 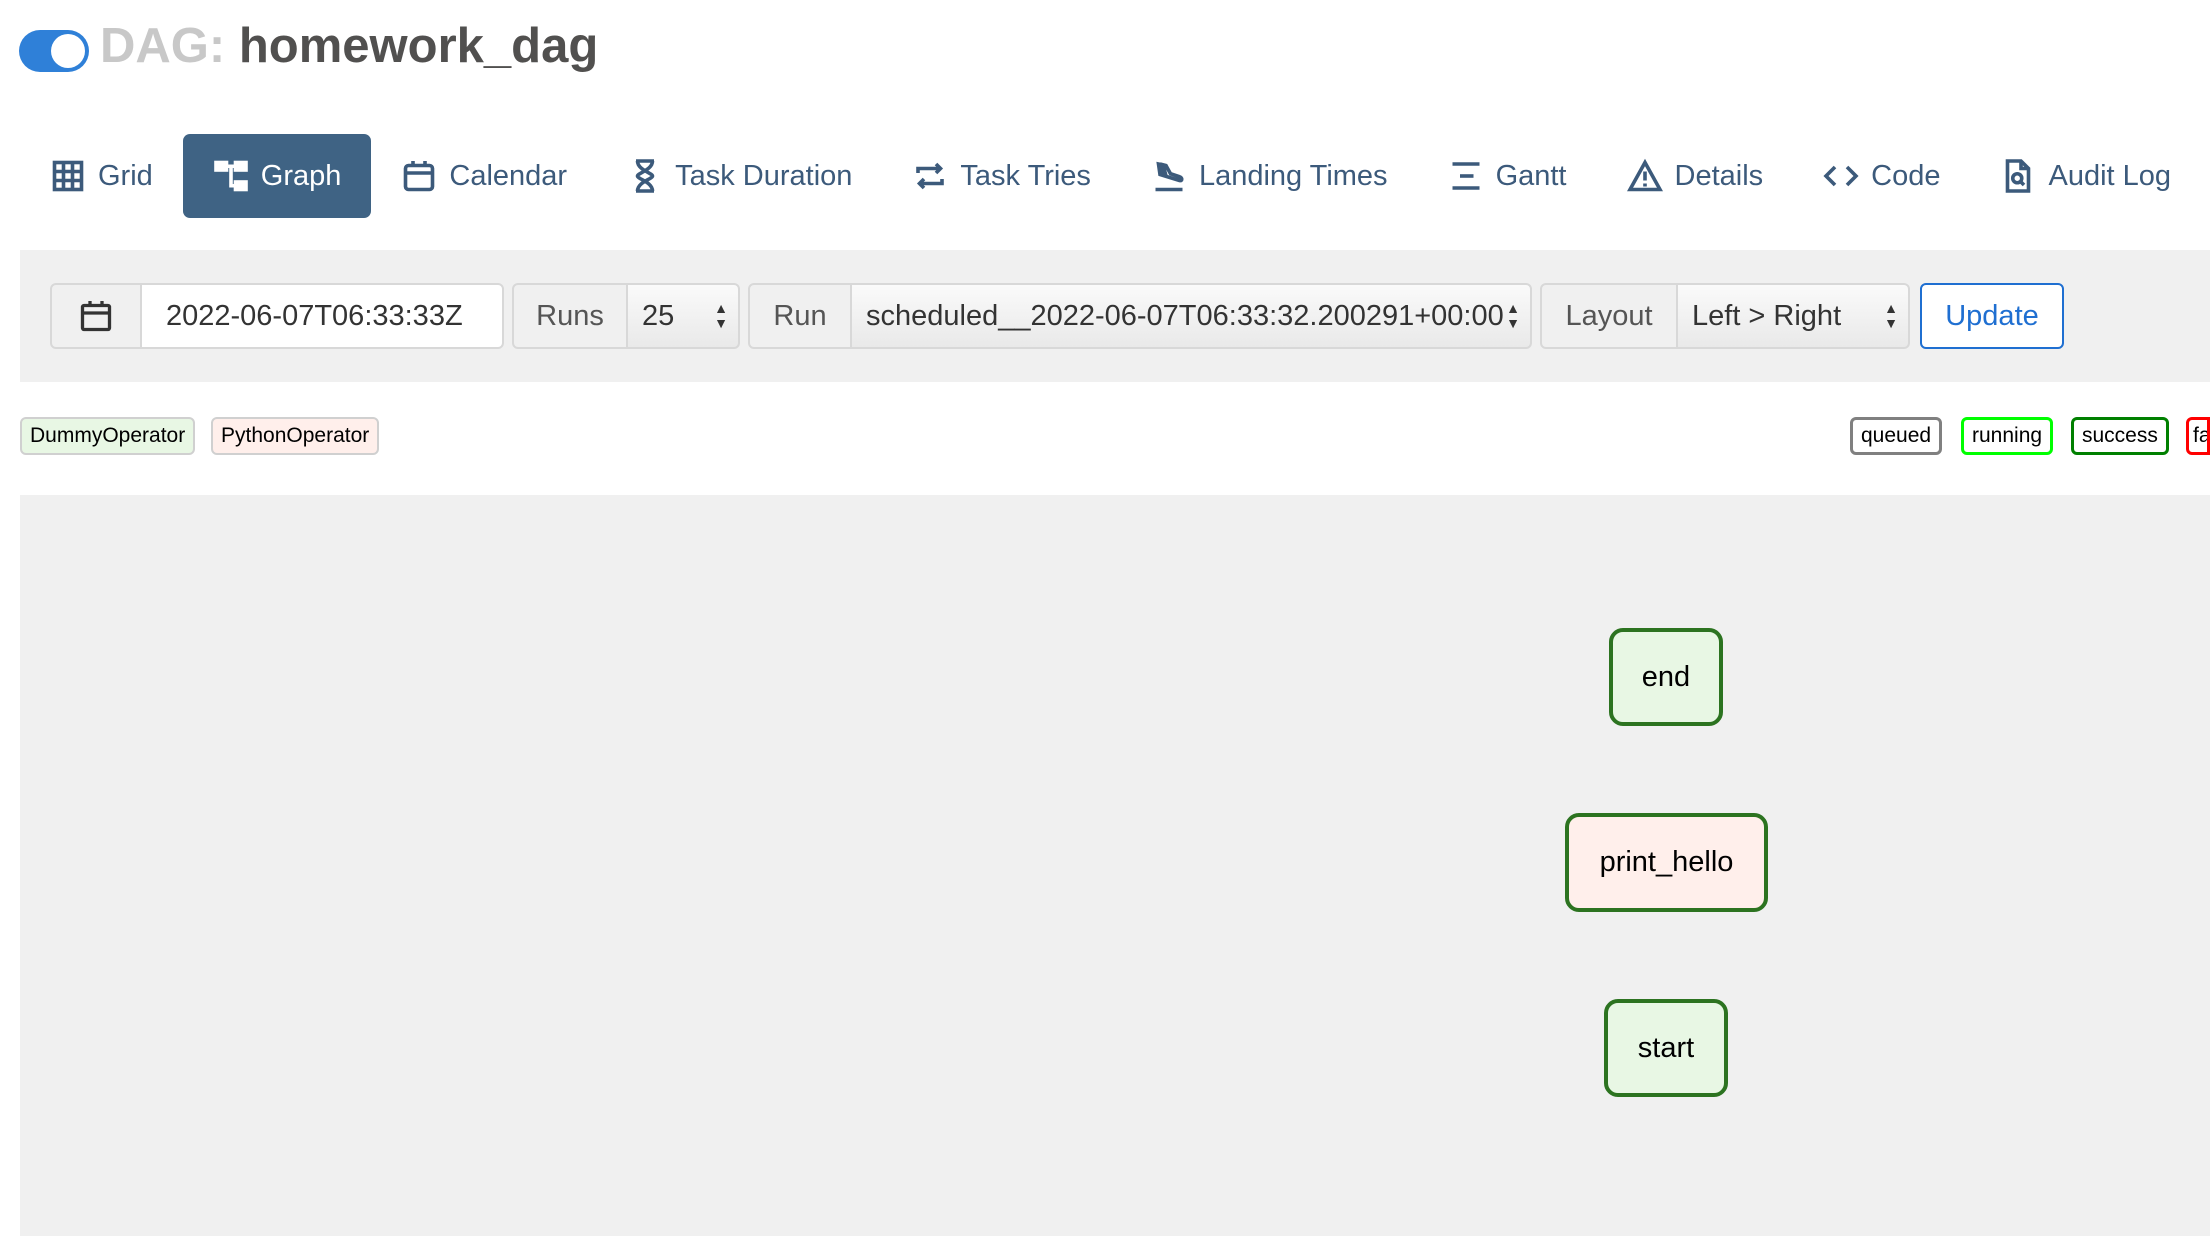 I want to click on tab-code-label: Code, so click(x=1906, y=175).